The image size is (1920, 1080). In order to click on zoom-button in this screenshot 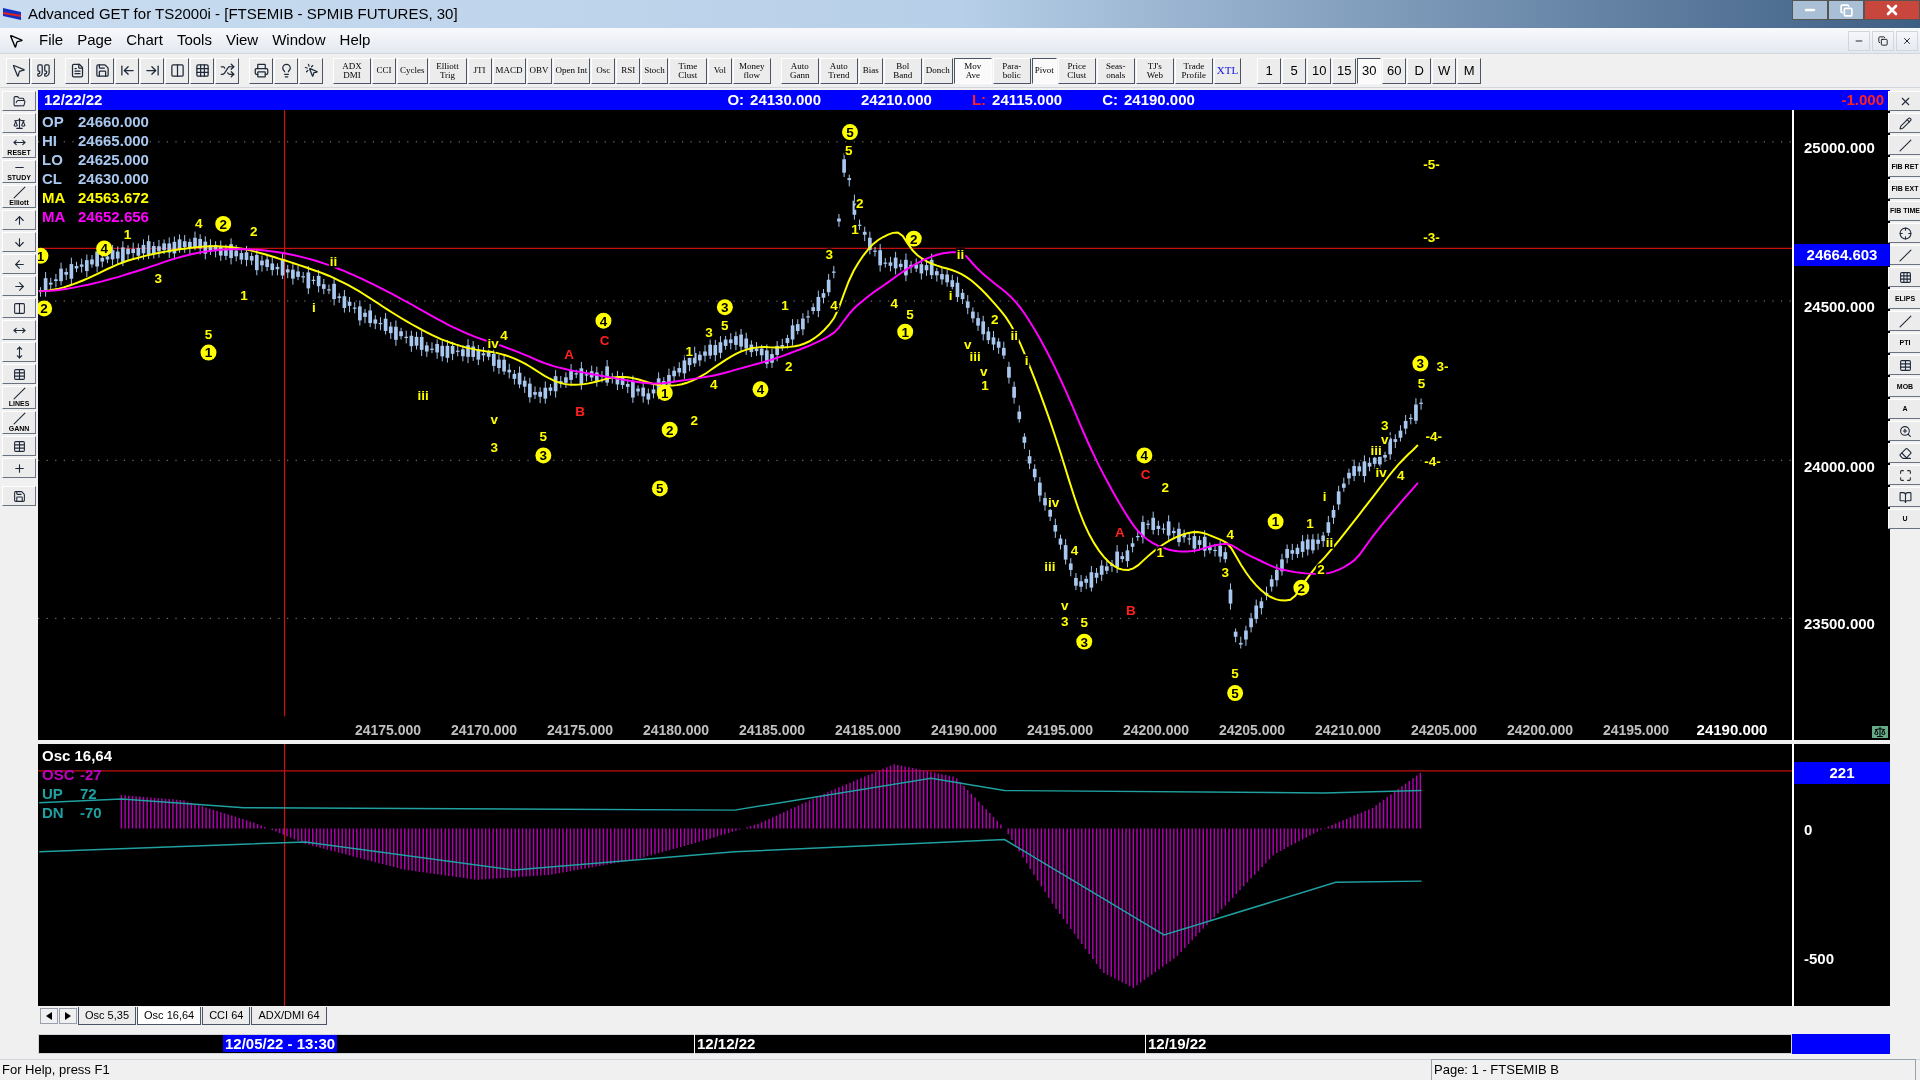, I will do `click(1904, 431)`.